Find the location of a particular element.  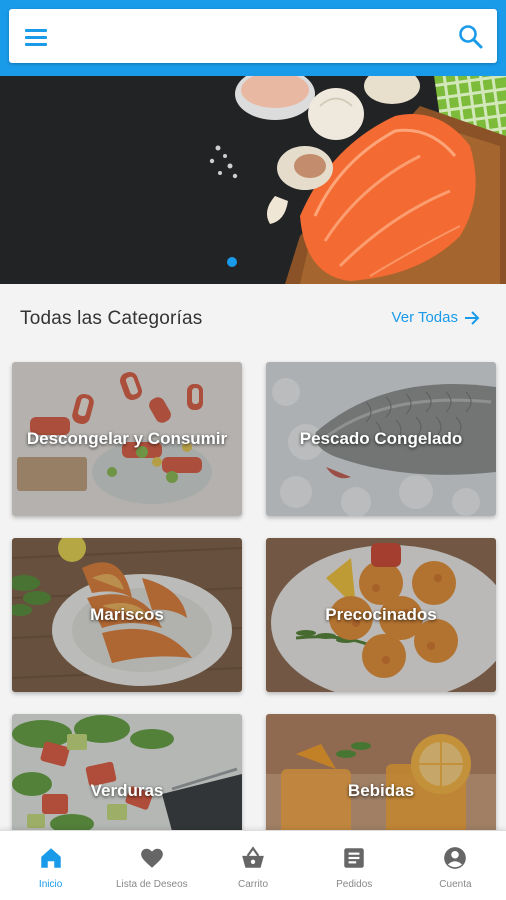

hamburger-menu-icon is located at coordinates (37, 37).